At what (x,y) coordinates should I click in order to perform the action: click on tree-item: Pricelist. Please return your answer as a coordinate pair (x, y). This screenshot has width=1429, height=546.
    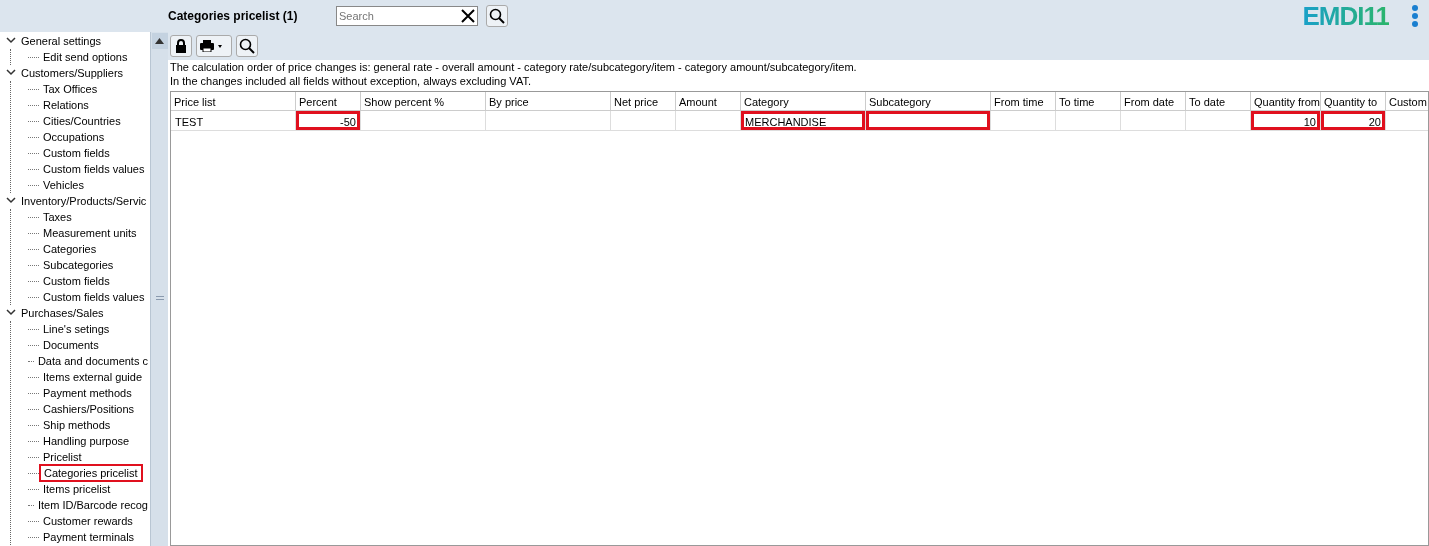
    Looking at the image, I should click on (62, 457).